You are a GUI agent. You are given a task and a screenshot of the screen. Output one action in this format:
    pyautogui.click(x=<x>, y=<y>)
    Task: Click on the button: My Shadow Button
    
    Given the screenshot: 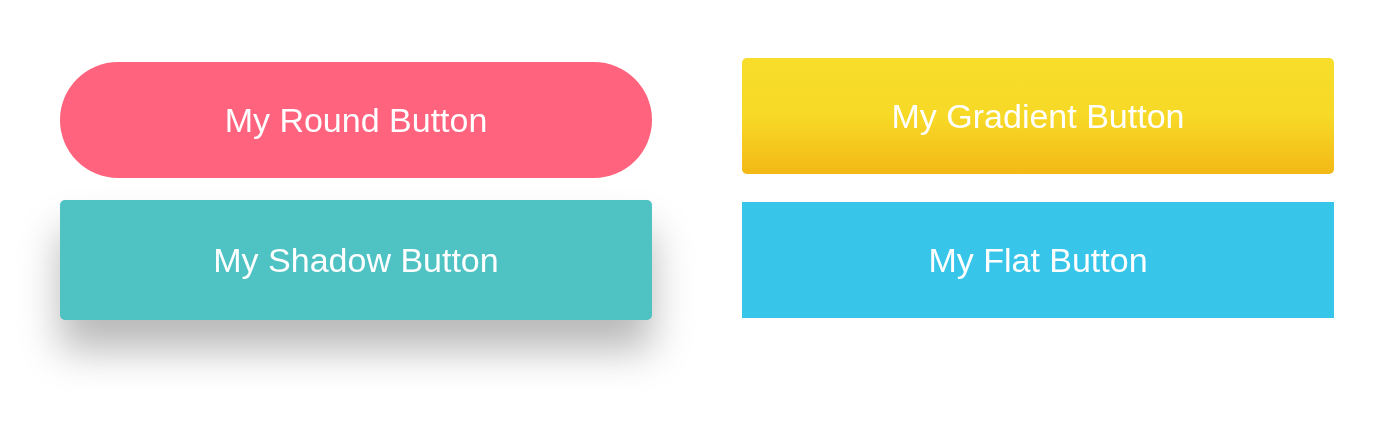 What is the action you would take?
    pyautogui.click(x=356, y=260)
    